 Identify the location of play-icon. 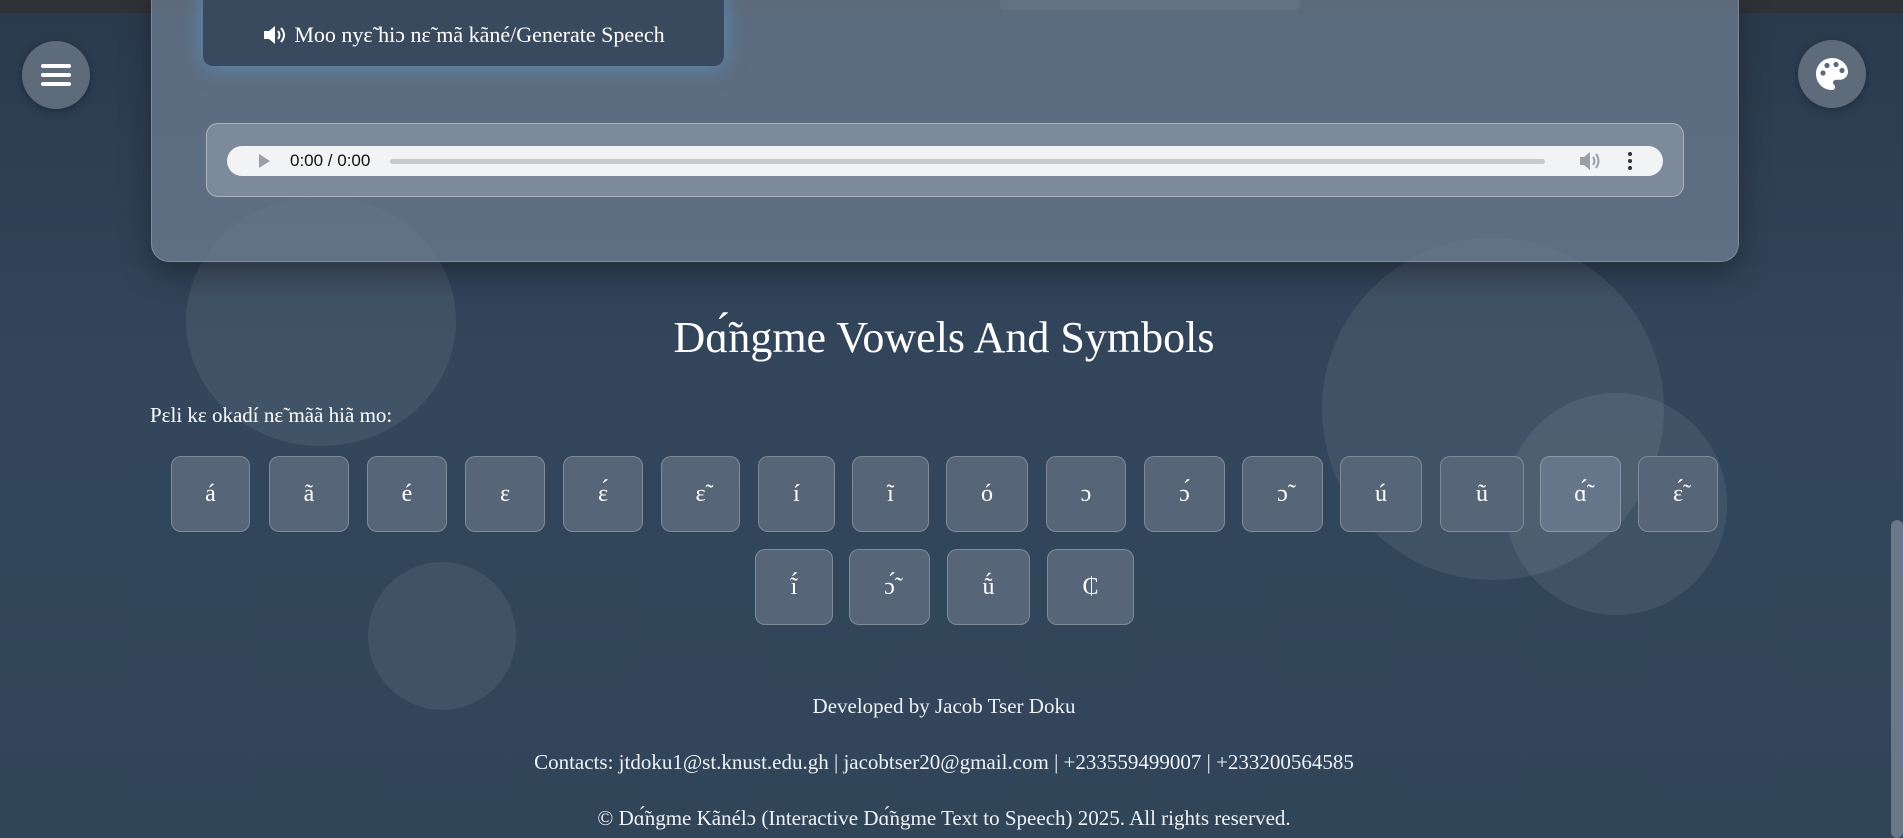
(264, 161).